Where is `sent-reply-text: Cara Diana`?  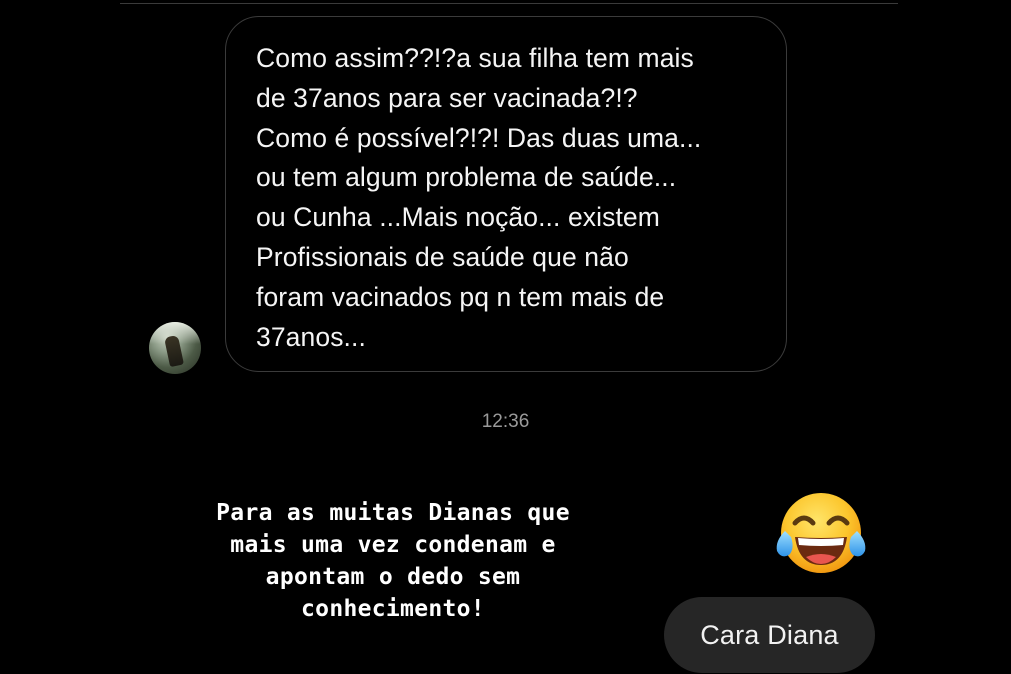 sent-reply-text: Cara Diana is located at coordinates (769, 634).